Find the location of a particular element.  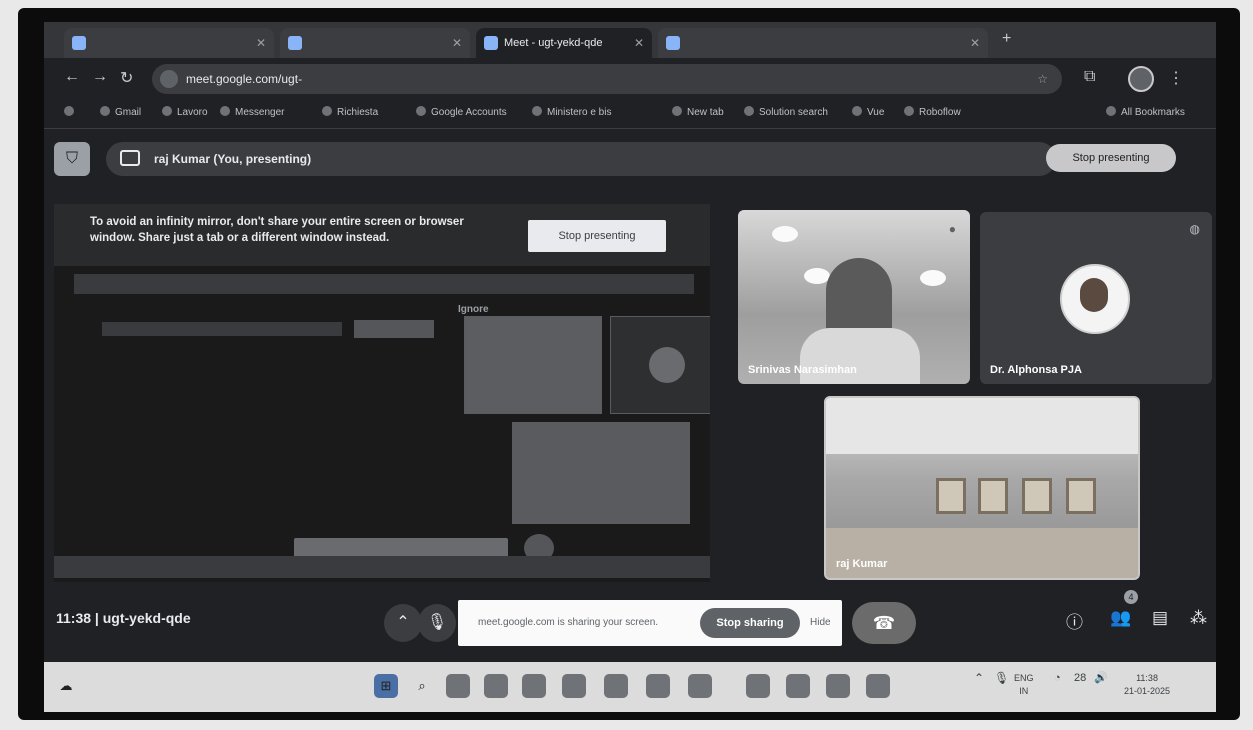

bookmark-item: Richiesta is located at coordinates (350, 112).